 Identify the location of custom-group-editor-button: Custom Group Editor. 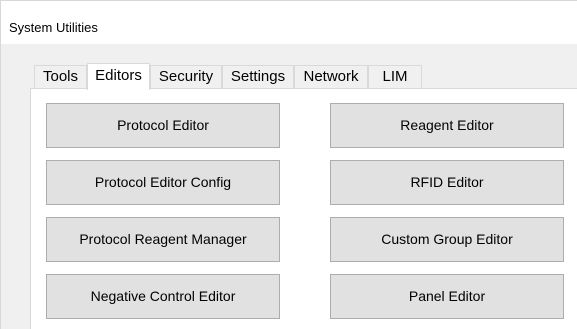
(447, 239).